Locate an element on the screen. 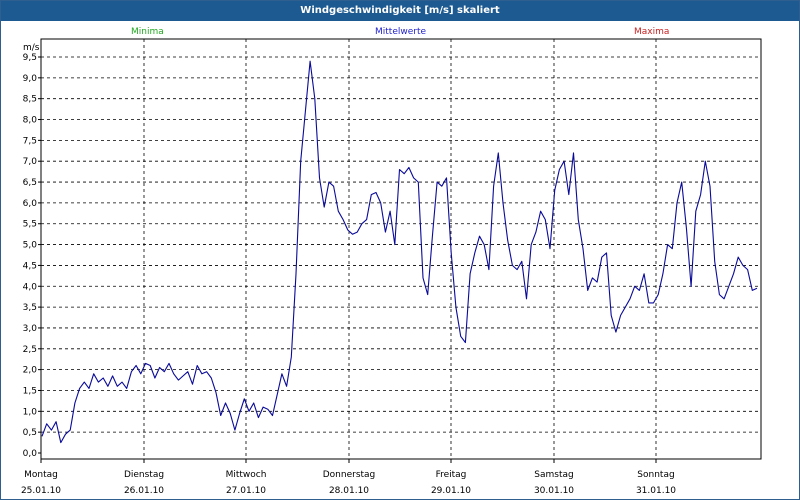 This screenshot has width=800, height=500. y-tick-label: 0,5 is located at coordinates (30, 433).